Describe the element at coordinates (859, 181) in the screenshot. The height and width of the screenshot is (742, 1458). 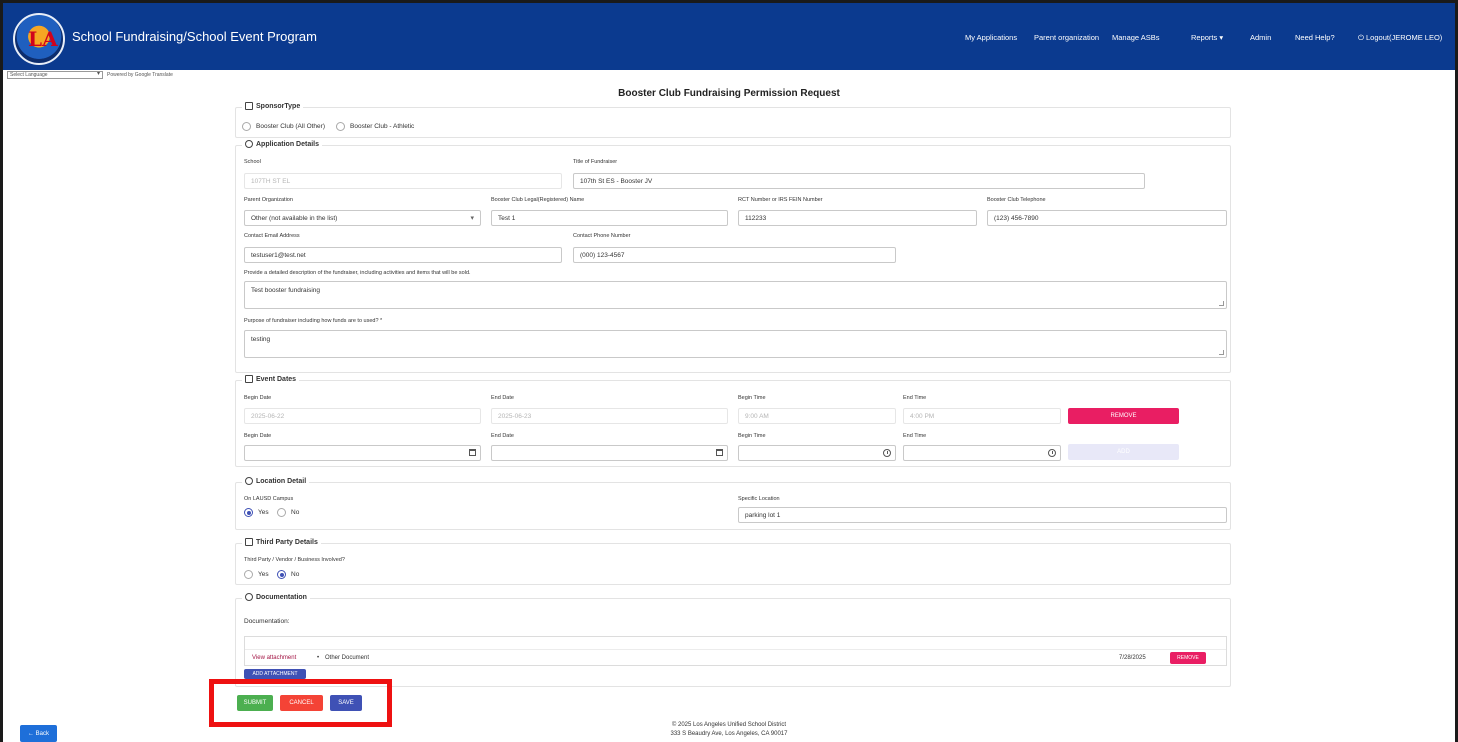
I see `title-field: 107th St ES - Booster JV` at that location.